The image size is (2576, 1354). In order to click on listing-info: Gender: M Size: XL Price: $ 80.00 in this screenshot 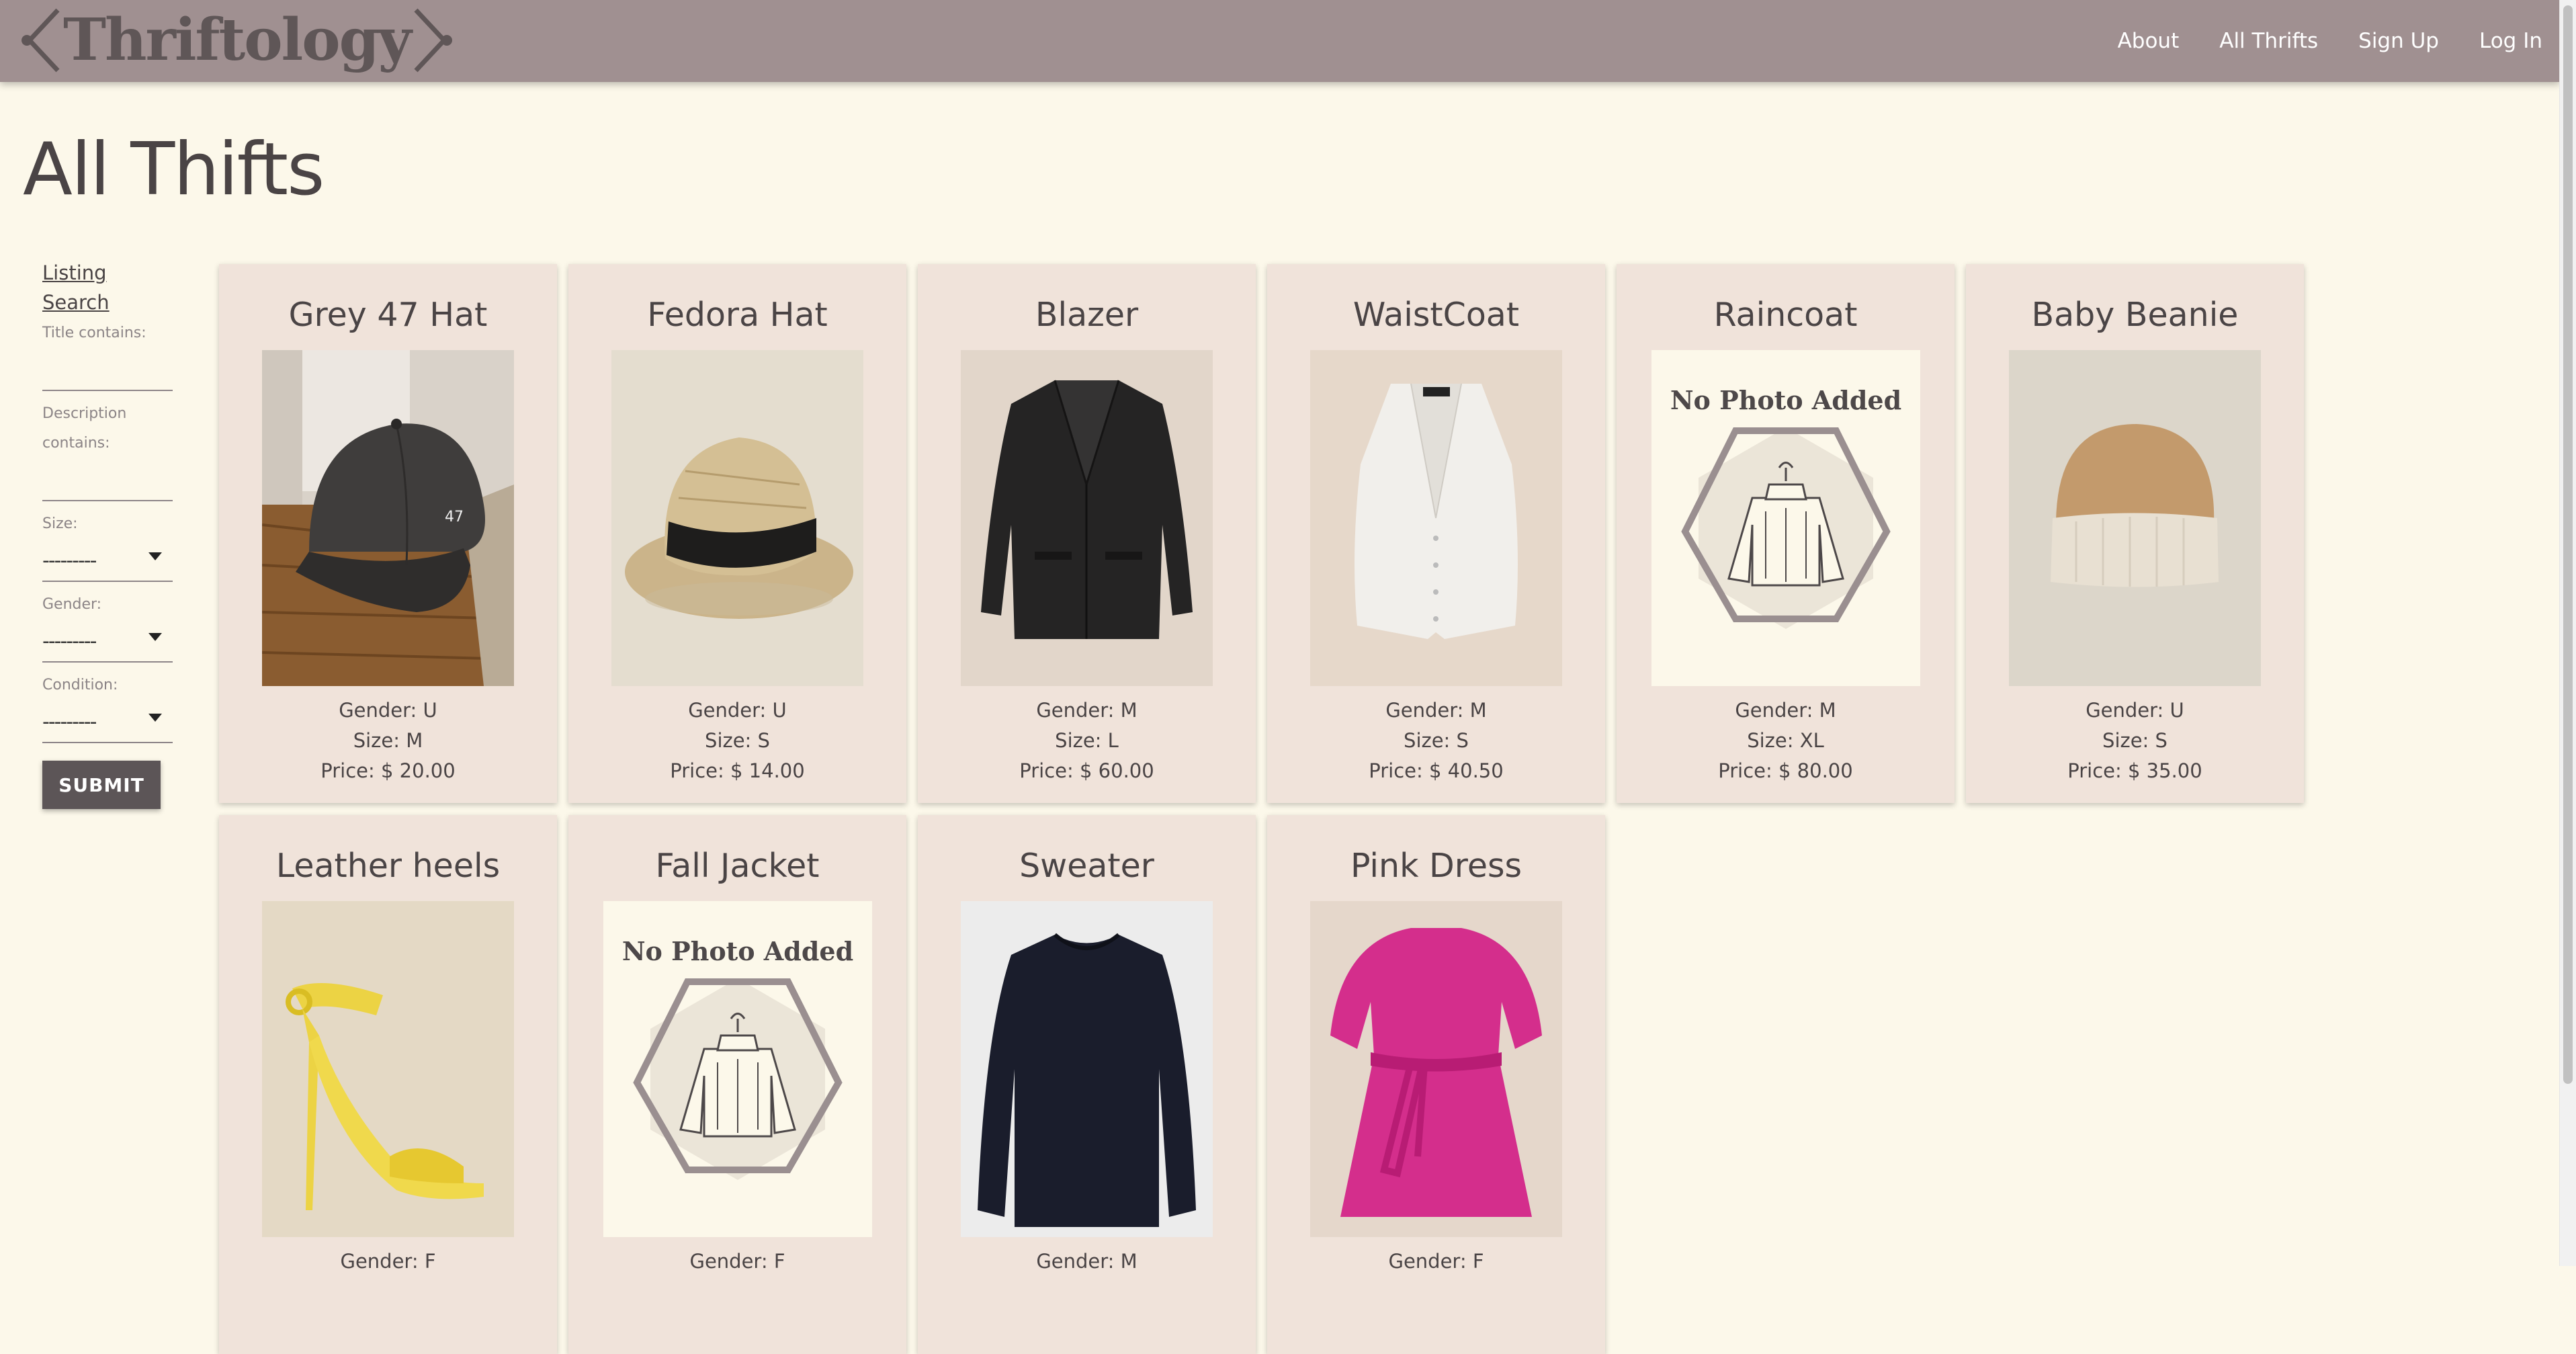, I will do `click(1786, 740)`.